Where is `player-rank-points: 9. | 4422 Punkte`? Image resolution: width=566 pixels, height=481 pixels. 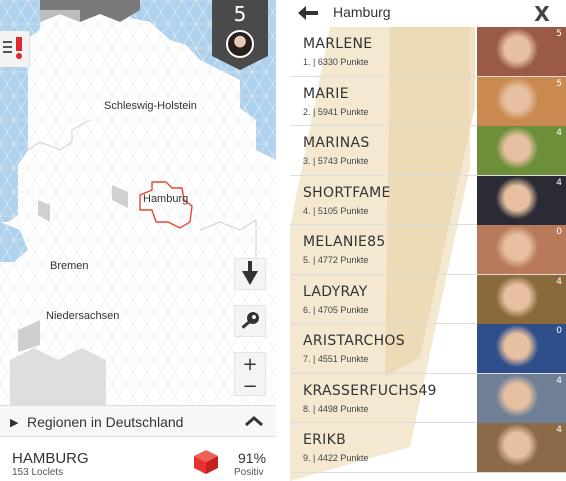
player-rank-points: 9. | 4422 Punkte is located at coordinates (336, 458).